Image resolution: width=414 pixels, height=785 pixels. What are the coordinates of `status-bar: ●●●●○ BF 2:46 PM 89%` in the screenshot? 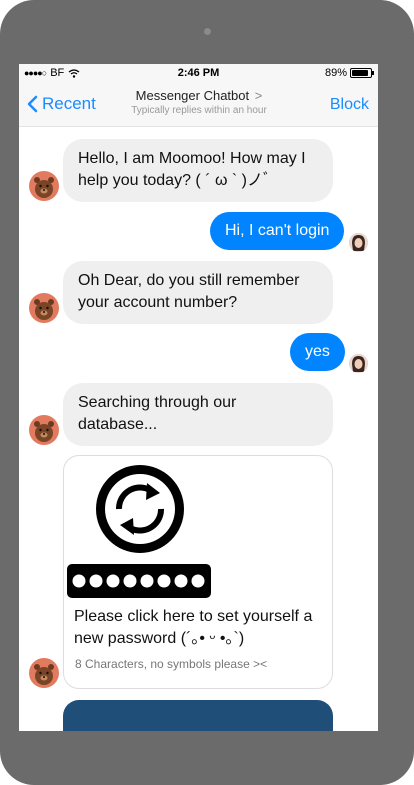 It's located at (198, 74).